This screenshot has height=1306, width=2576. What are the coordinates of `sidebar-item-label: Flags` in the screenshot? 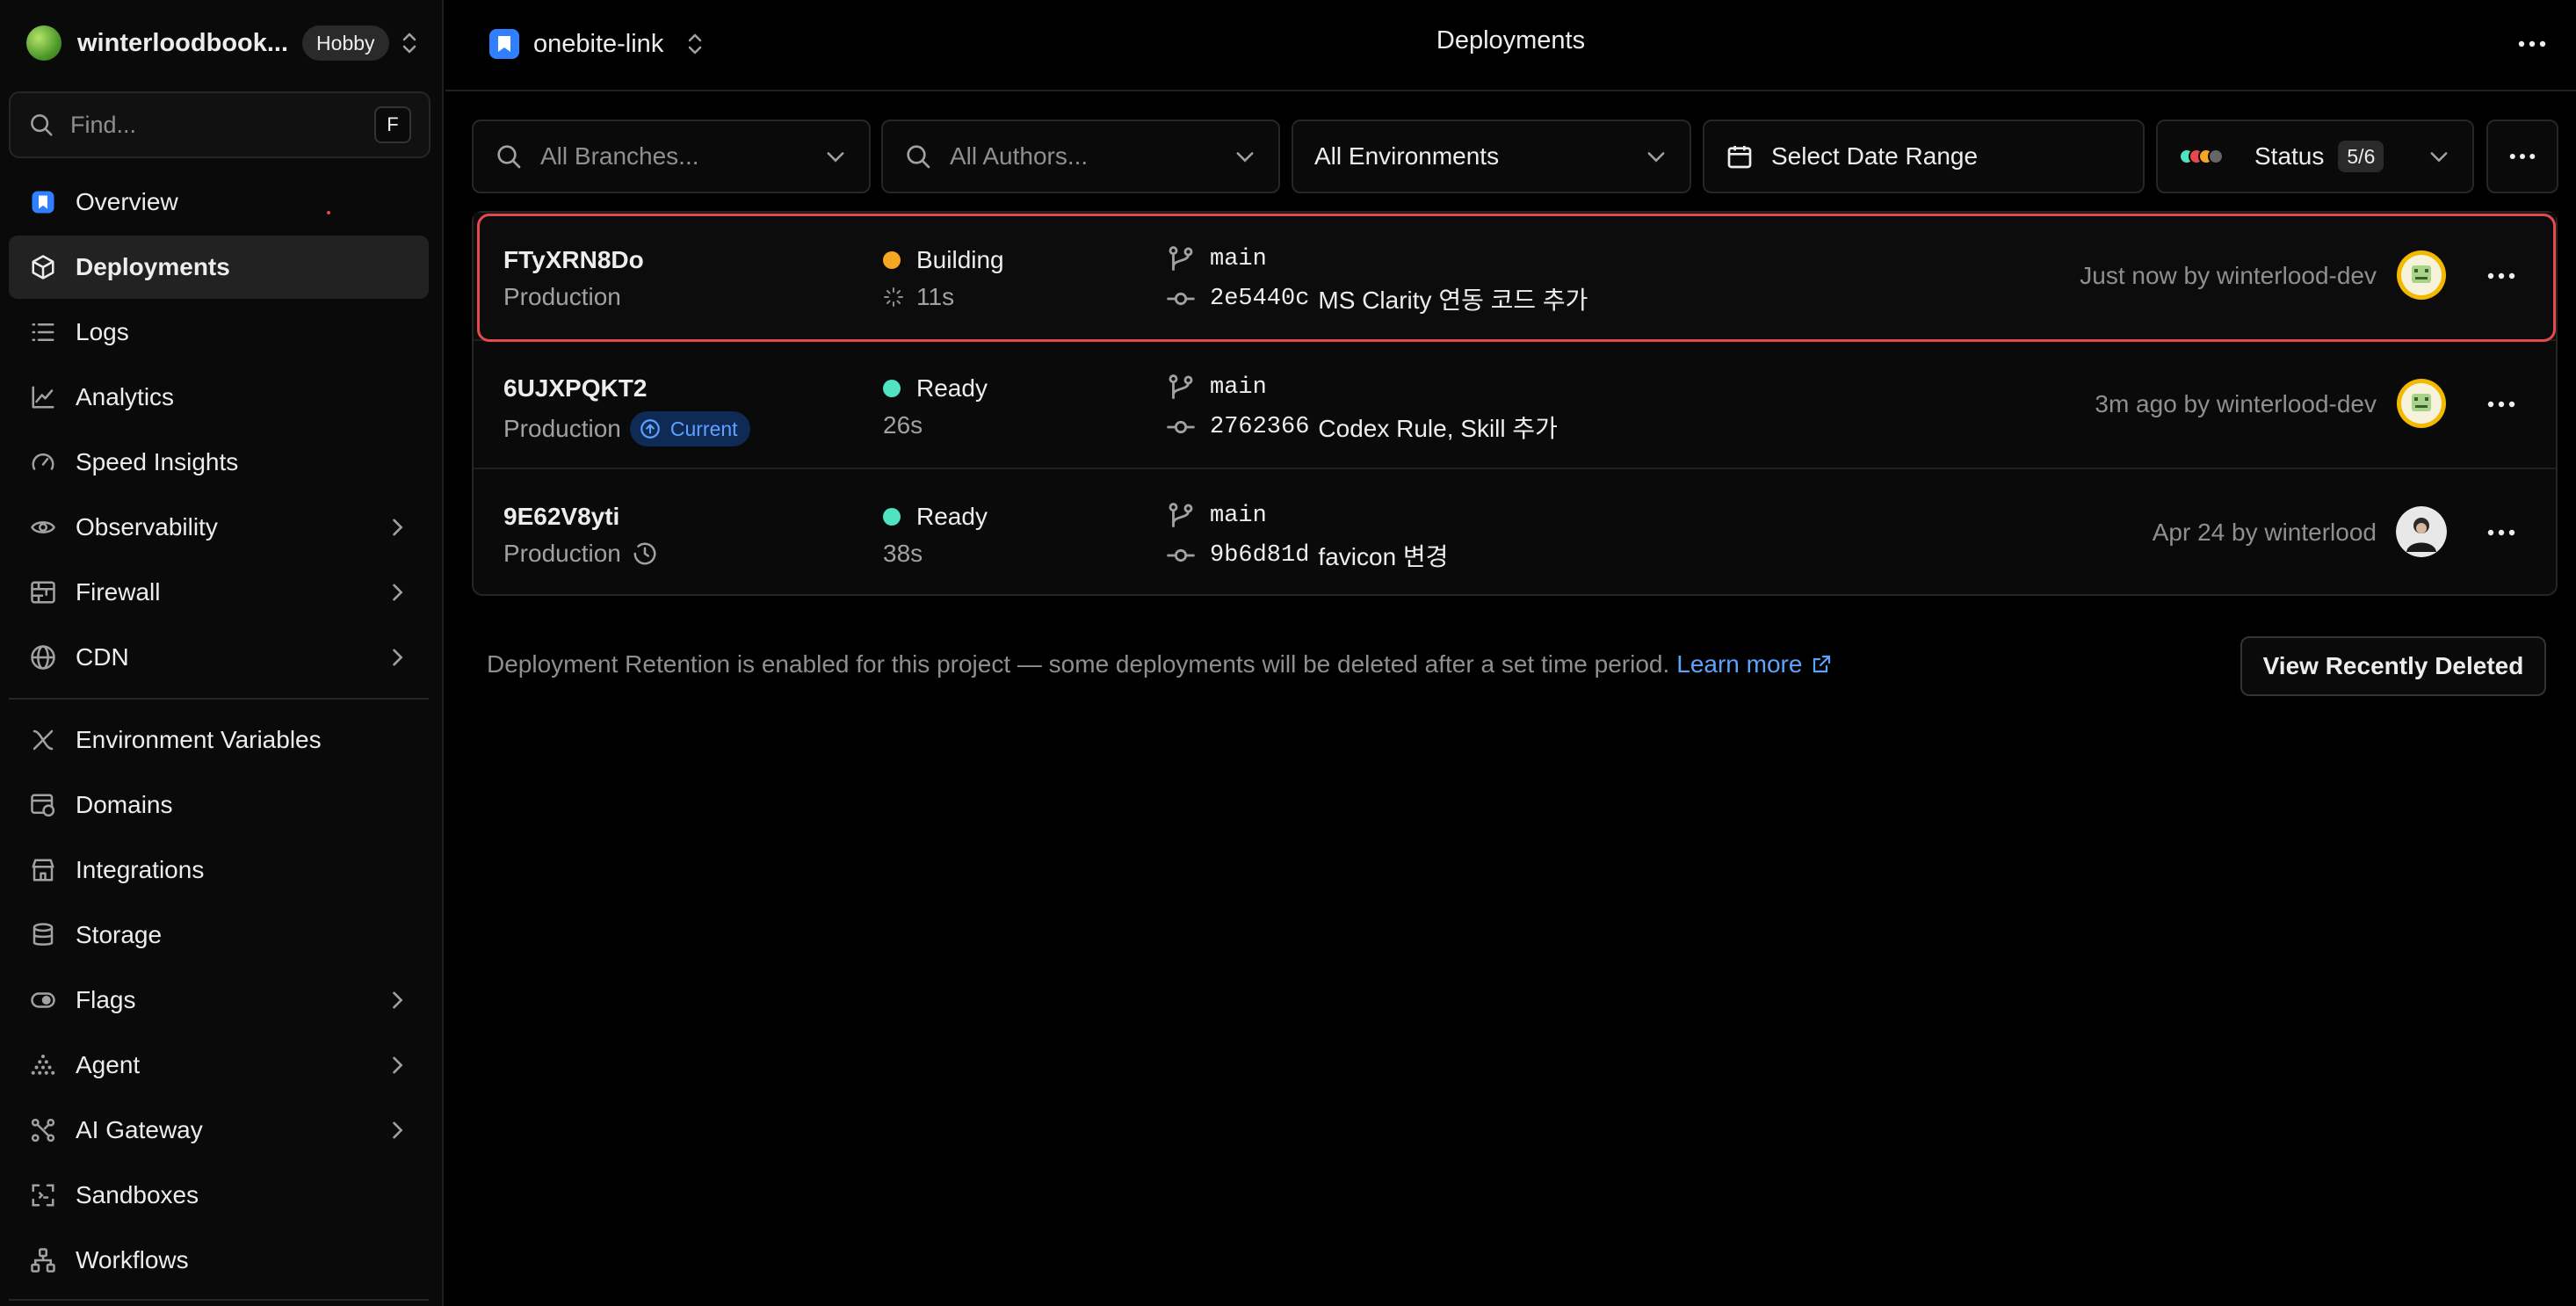 It's located at (106, 999).